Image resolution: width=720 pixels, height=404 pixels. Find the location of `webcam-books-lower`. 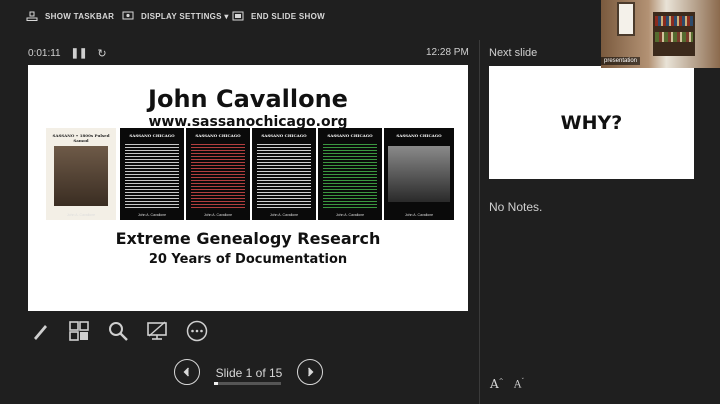

webcam-books-lower is located at coordinates (674, 37).